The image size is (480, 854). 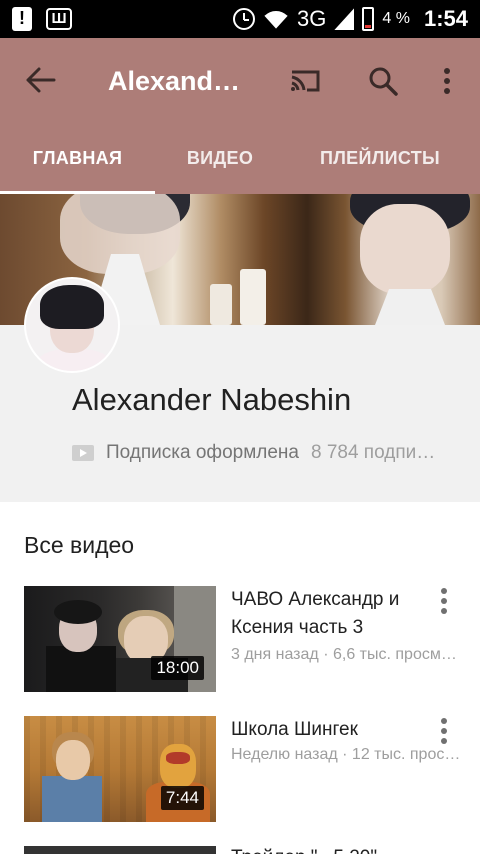 I want to click on back-button, so click(x=42, y=80).